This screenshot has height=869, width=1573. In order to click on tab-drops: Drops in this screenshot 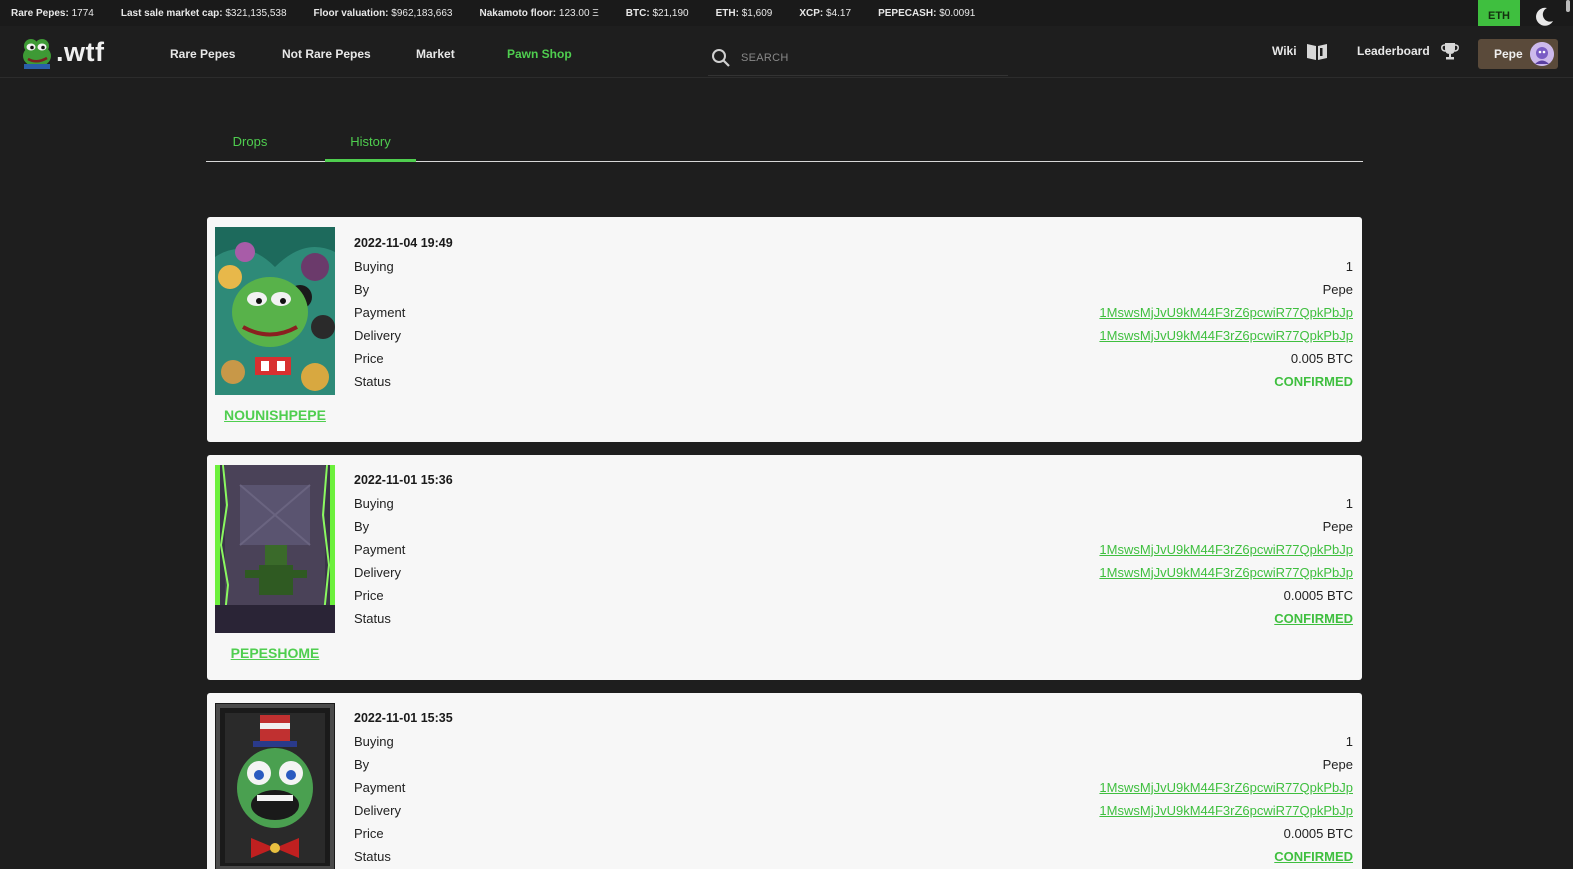, I will do `click(250, 148)`.